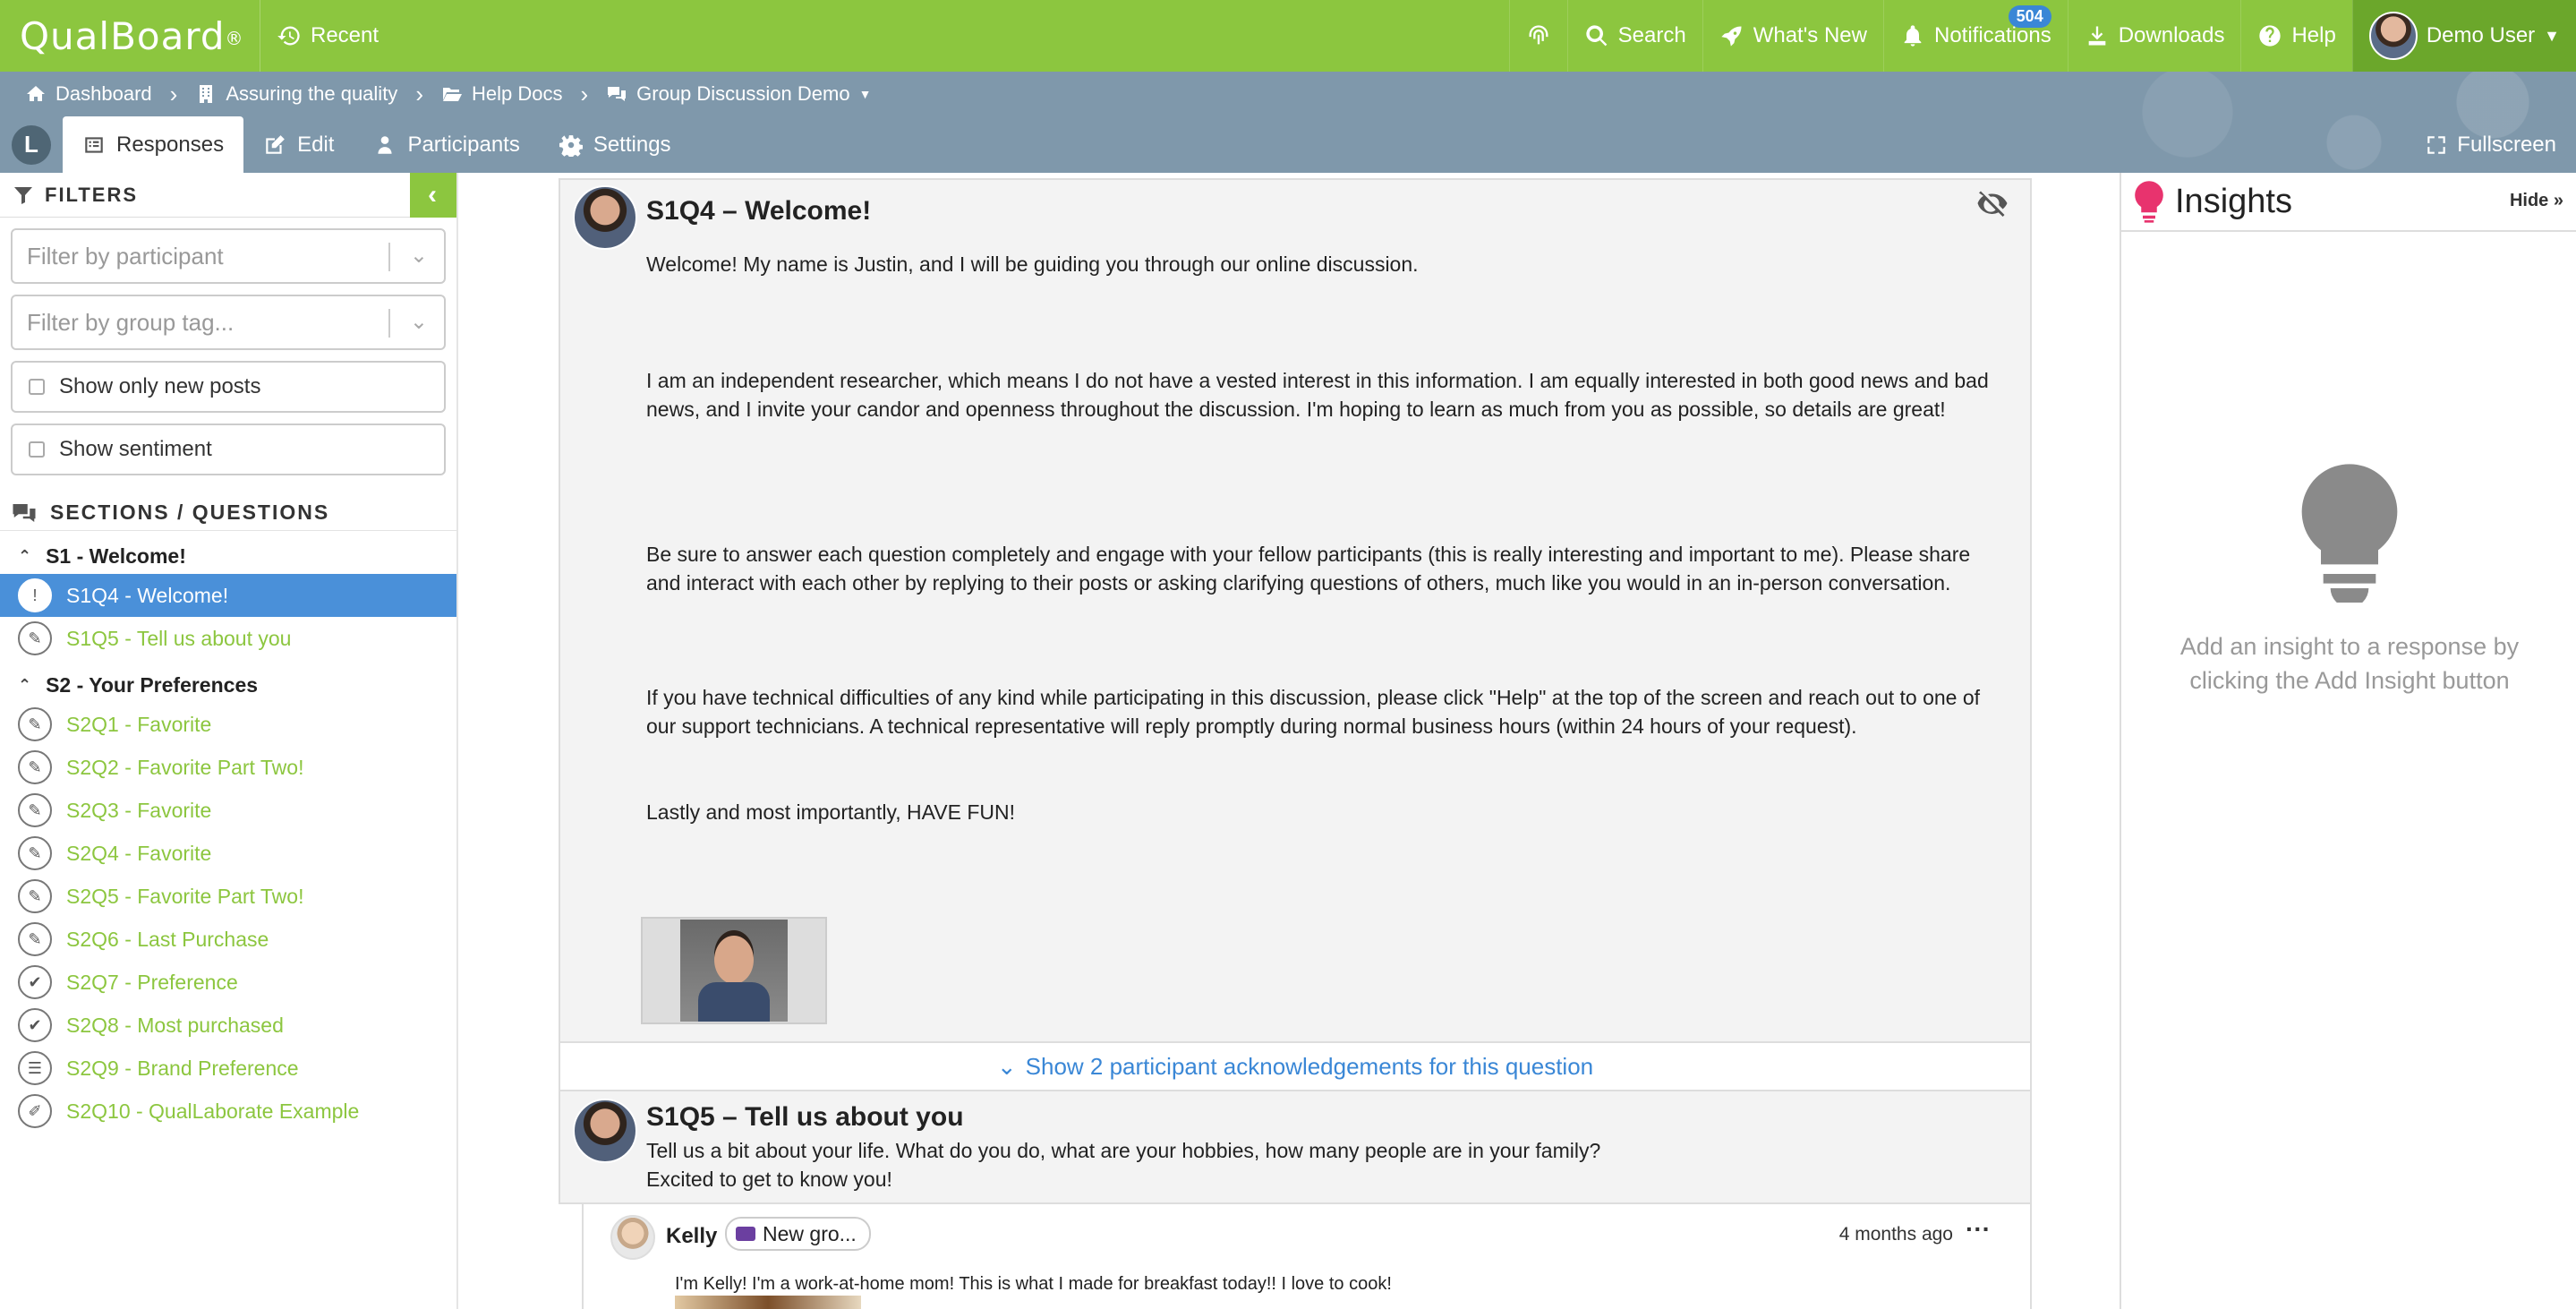 The width and height of the screenshot is (2576, 1309). I want to click on more-options-icon: ···, so click(1978, 1229).